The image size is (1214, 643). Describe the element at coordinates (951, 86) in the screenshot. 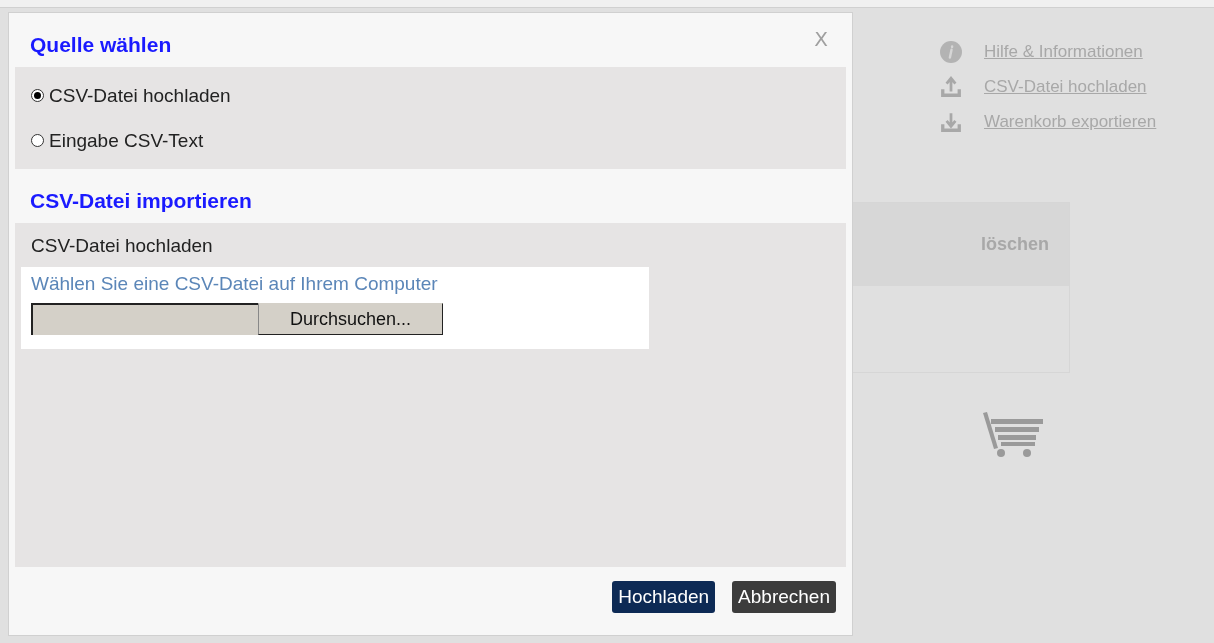

I see `upload-icon` at that location.